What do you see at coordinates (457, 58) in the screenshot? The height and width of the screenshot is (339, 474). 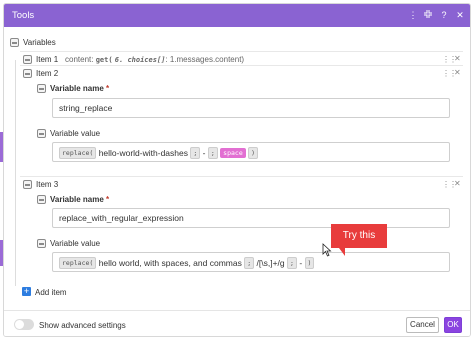 I see `item-1-delete-icon: ✕` at bounding box center [457, 58].